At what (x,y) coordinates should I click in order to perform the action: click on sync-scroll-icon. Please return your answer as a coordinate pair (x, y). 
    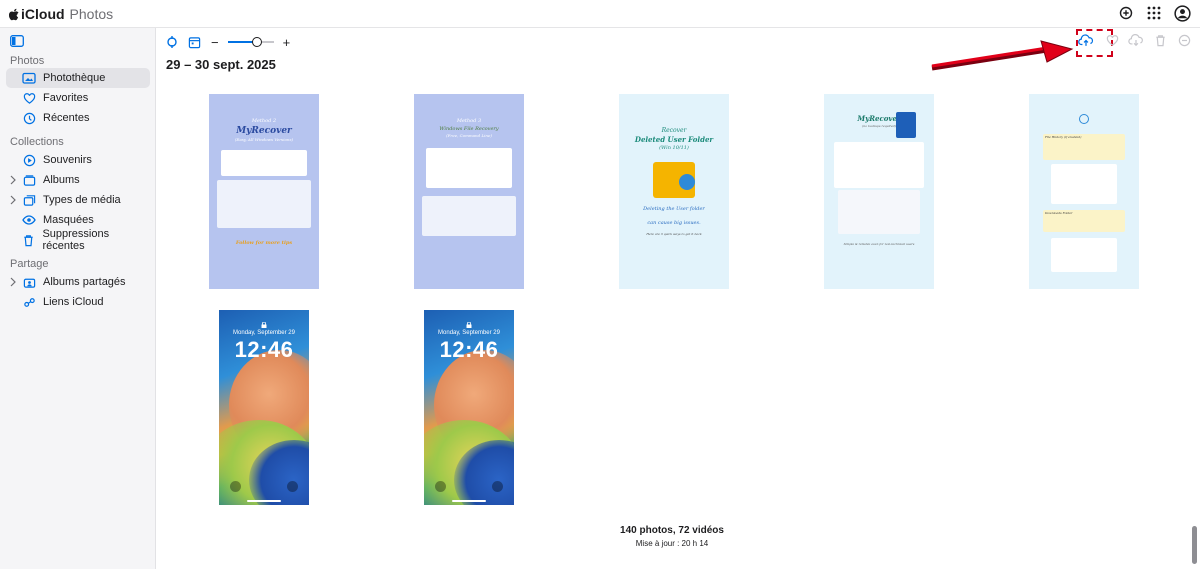
    Looking at the image, I should click on (172, 42).